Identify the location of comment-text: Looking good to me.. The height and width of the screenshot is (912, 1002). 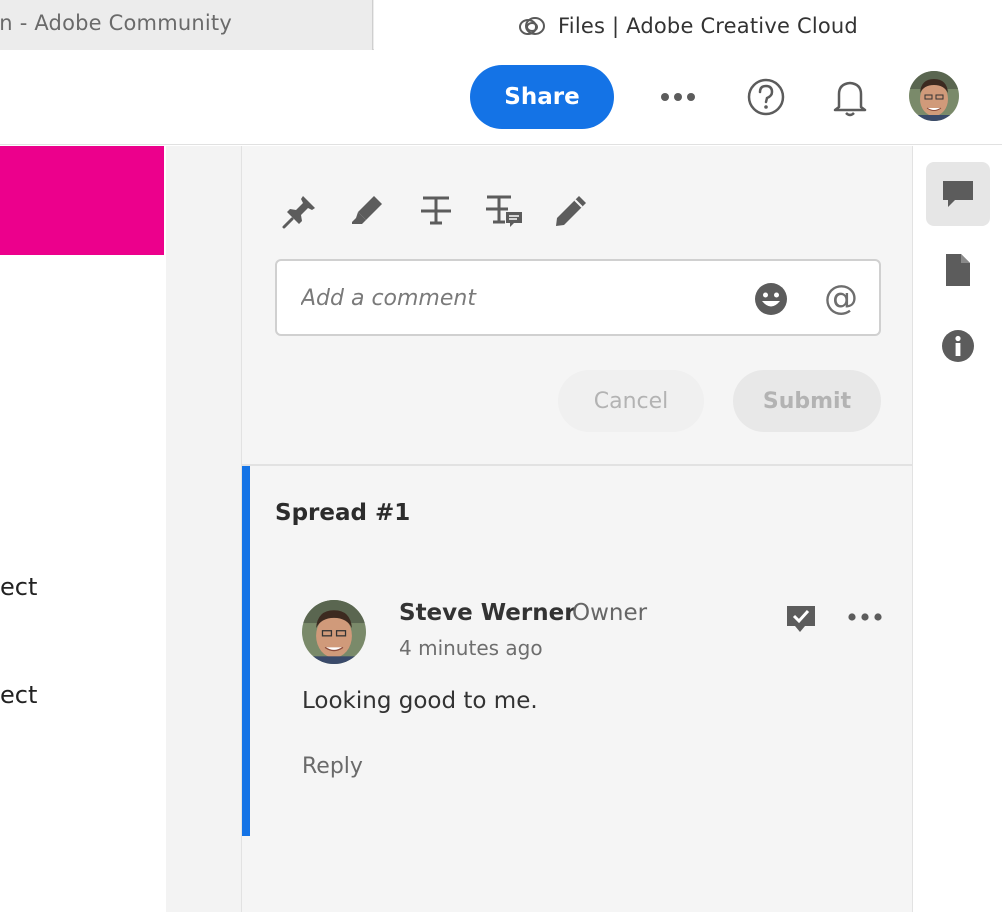
(420, 701).